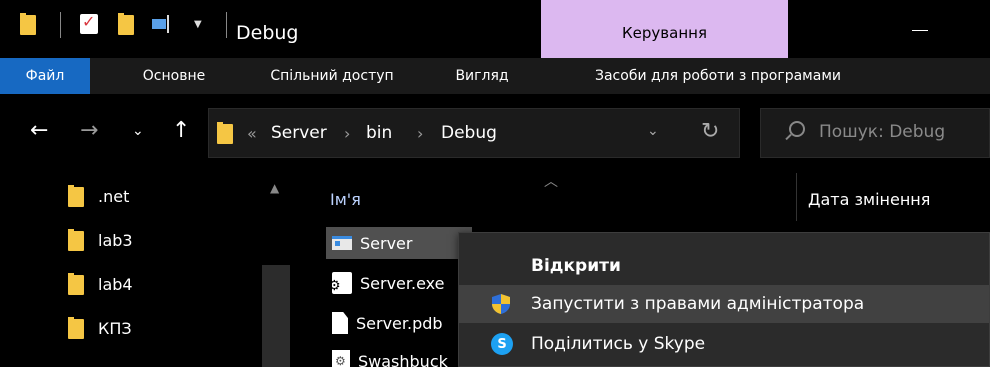 This screenshot has width=990, height=367. What do you see at coordinates (501, 304) in the screenshot?
I see `uac-shield-icon` at bounding box center [501, 304].